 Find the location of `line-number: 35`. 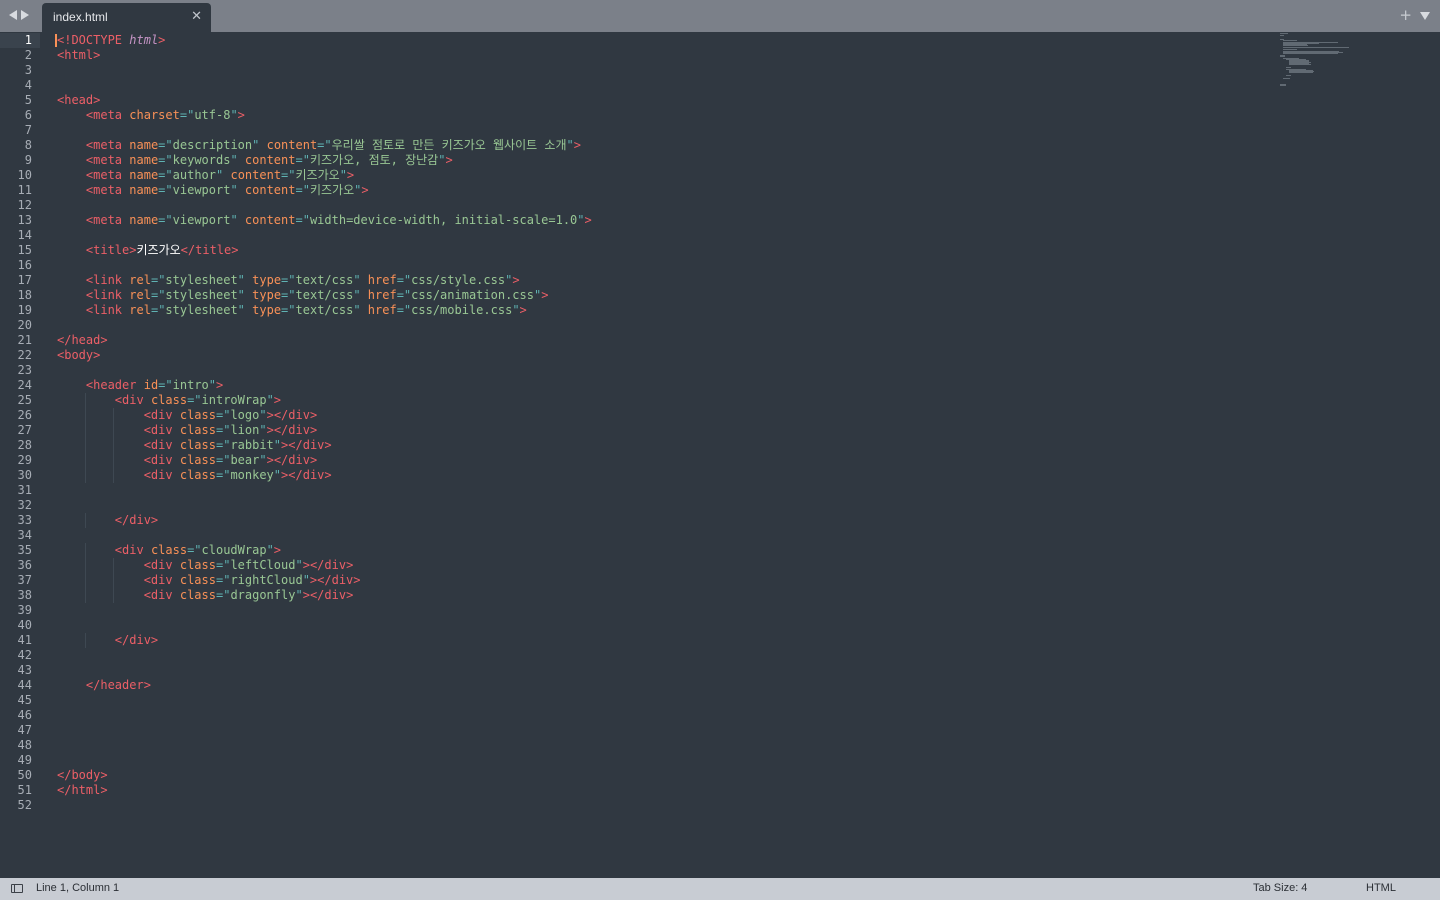

line-number: 35 is located at coordinates (24, 550).